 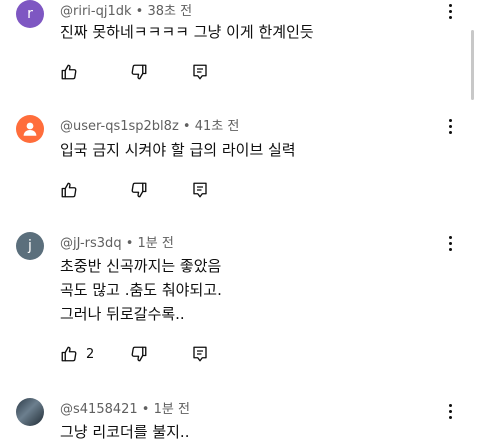 I want to click on comment-time: 38초 전, so click(x=169, y=11).